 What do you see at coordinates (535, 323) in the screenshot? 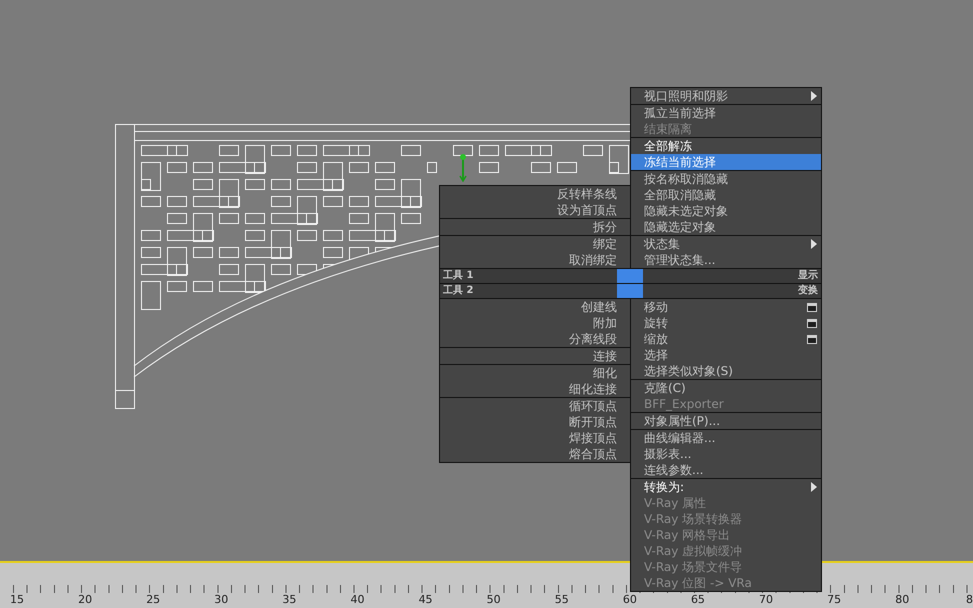
I see `menu-item: 附加` at bounding box center [535, 323].